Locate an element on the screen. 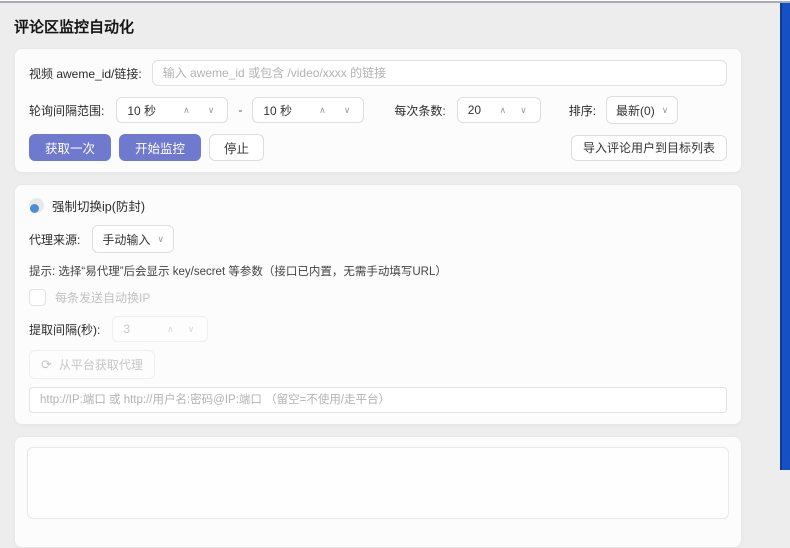 Image resolution: width=790 pixels, height=548 pixels. fetch-from-platform-button: ⟳ 从平台获取代理 is located at coordinates (92, 364).